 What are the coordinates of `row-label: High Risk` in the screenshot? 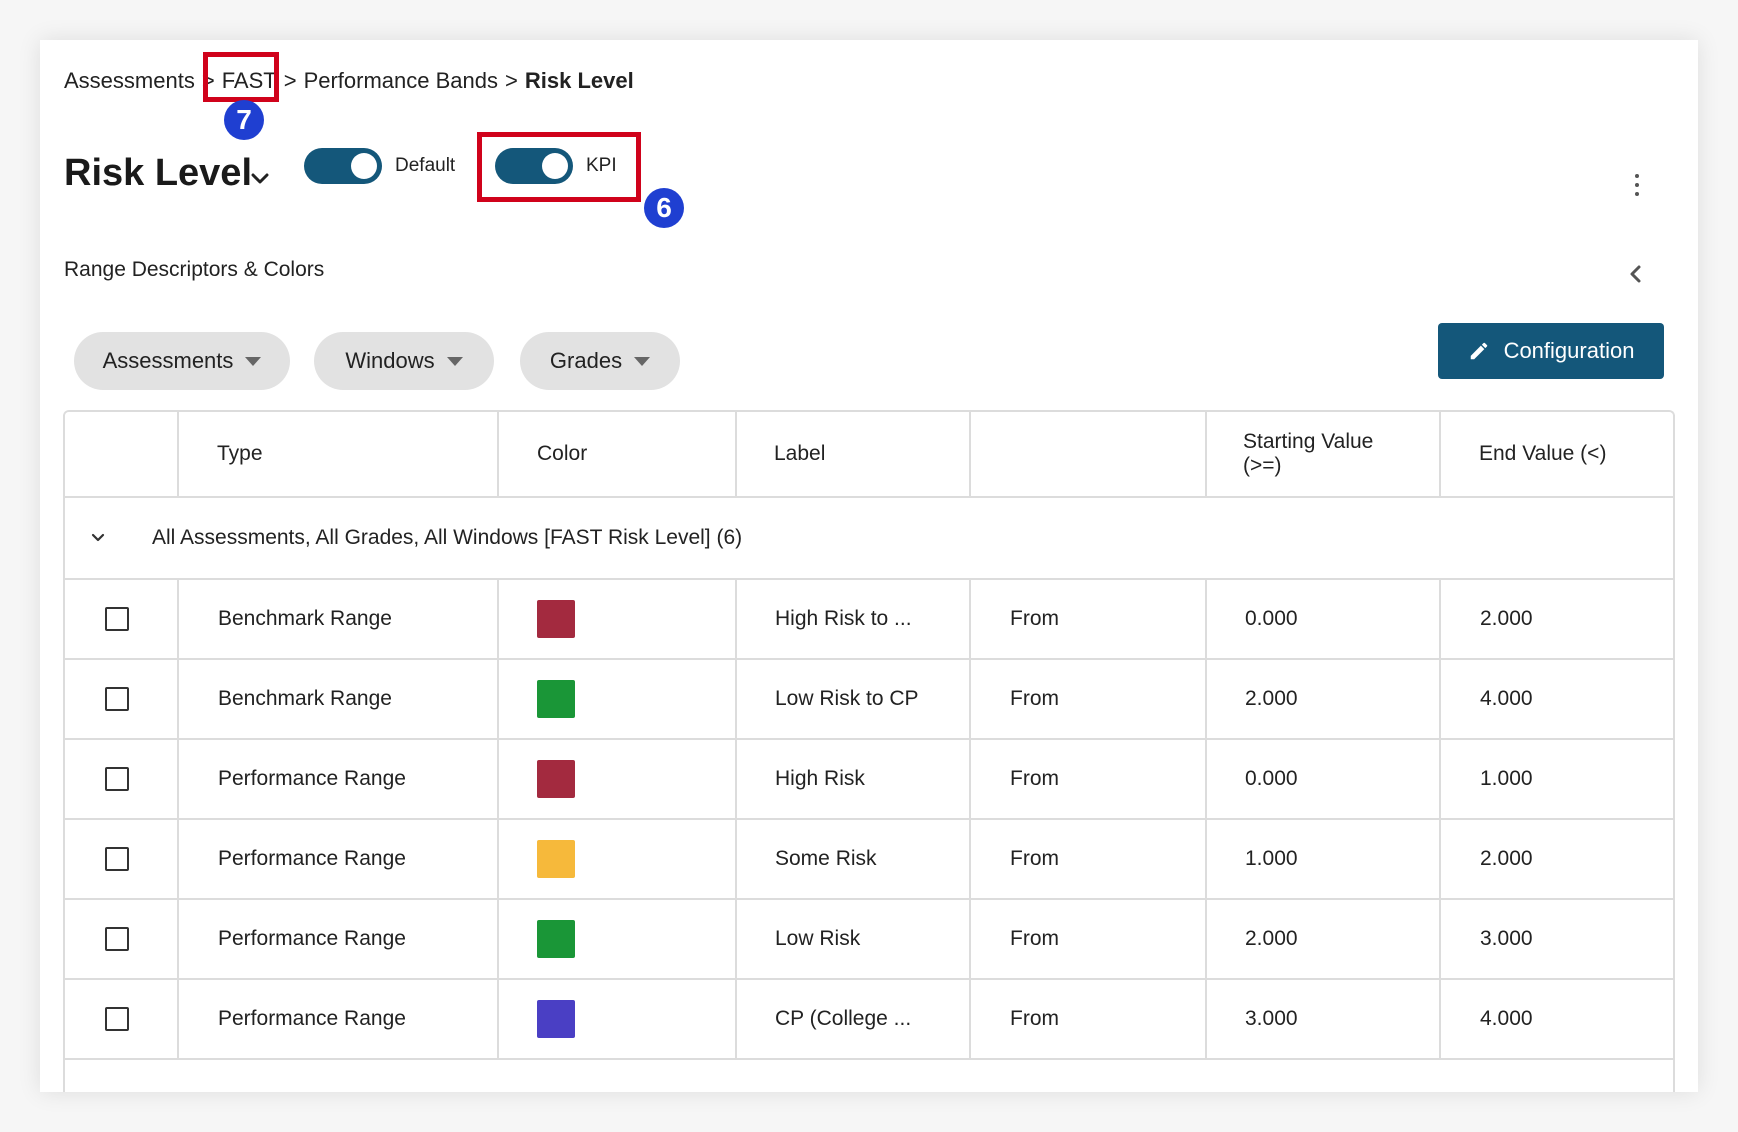 It's located at (820, 778).